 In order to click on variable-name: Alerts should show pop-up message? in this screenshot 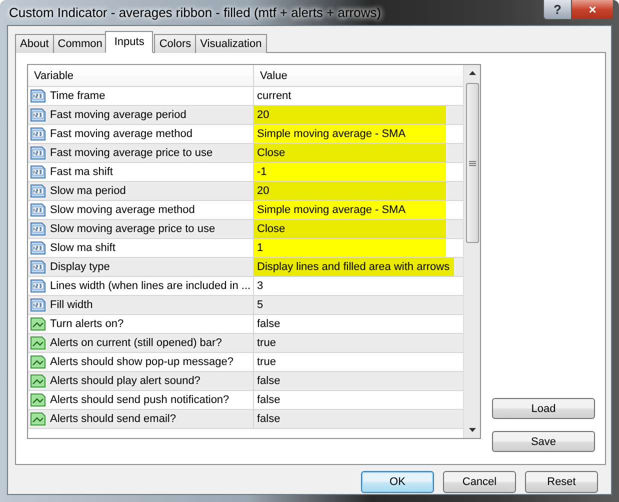, I will do `click(142, 362)`.